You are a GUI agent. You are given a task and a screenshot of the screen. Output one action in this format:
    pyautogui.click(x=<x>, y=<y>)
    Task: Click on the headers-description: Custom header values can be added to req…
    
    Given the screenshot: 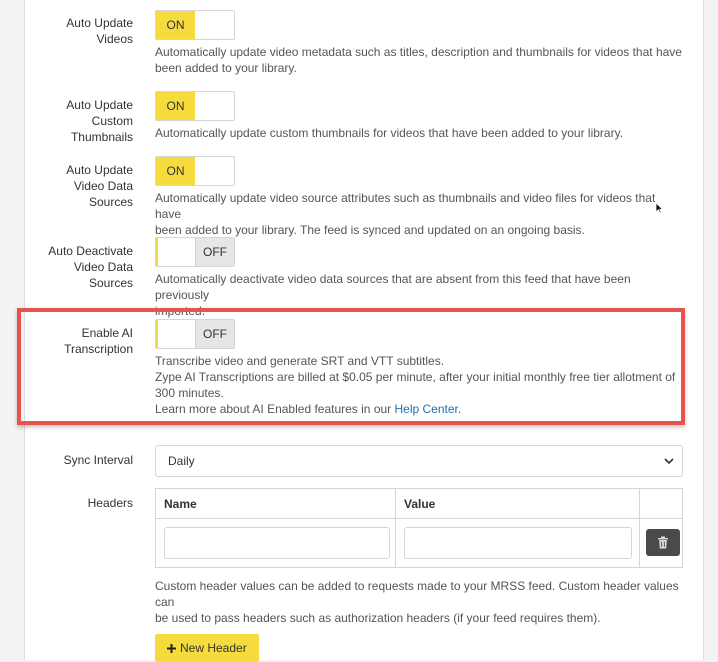 What is the action you would take?
    pyautogui.click(x=417, y=602)
    